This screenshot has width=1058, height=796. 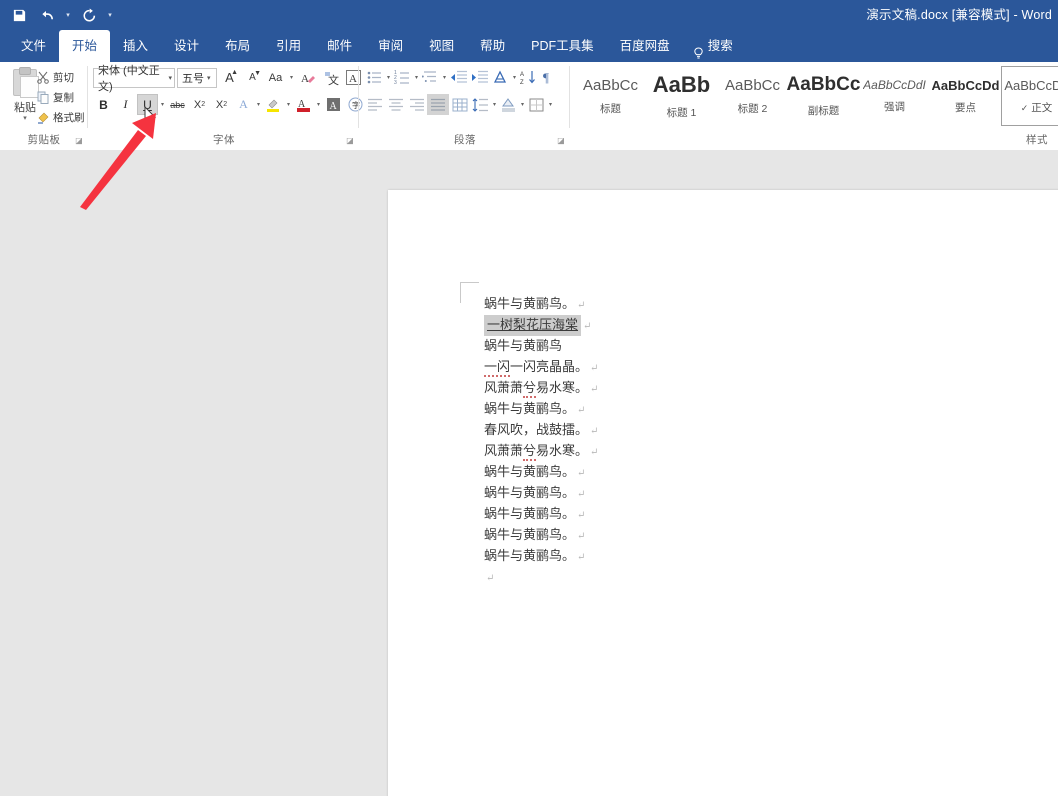 What do you see at coordinates (694, 367) in the screenshot?
I see `document-line: 一闪一闪亮晶晶。 ↵` at bounding box center [694, 367].